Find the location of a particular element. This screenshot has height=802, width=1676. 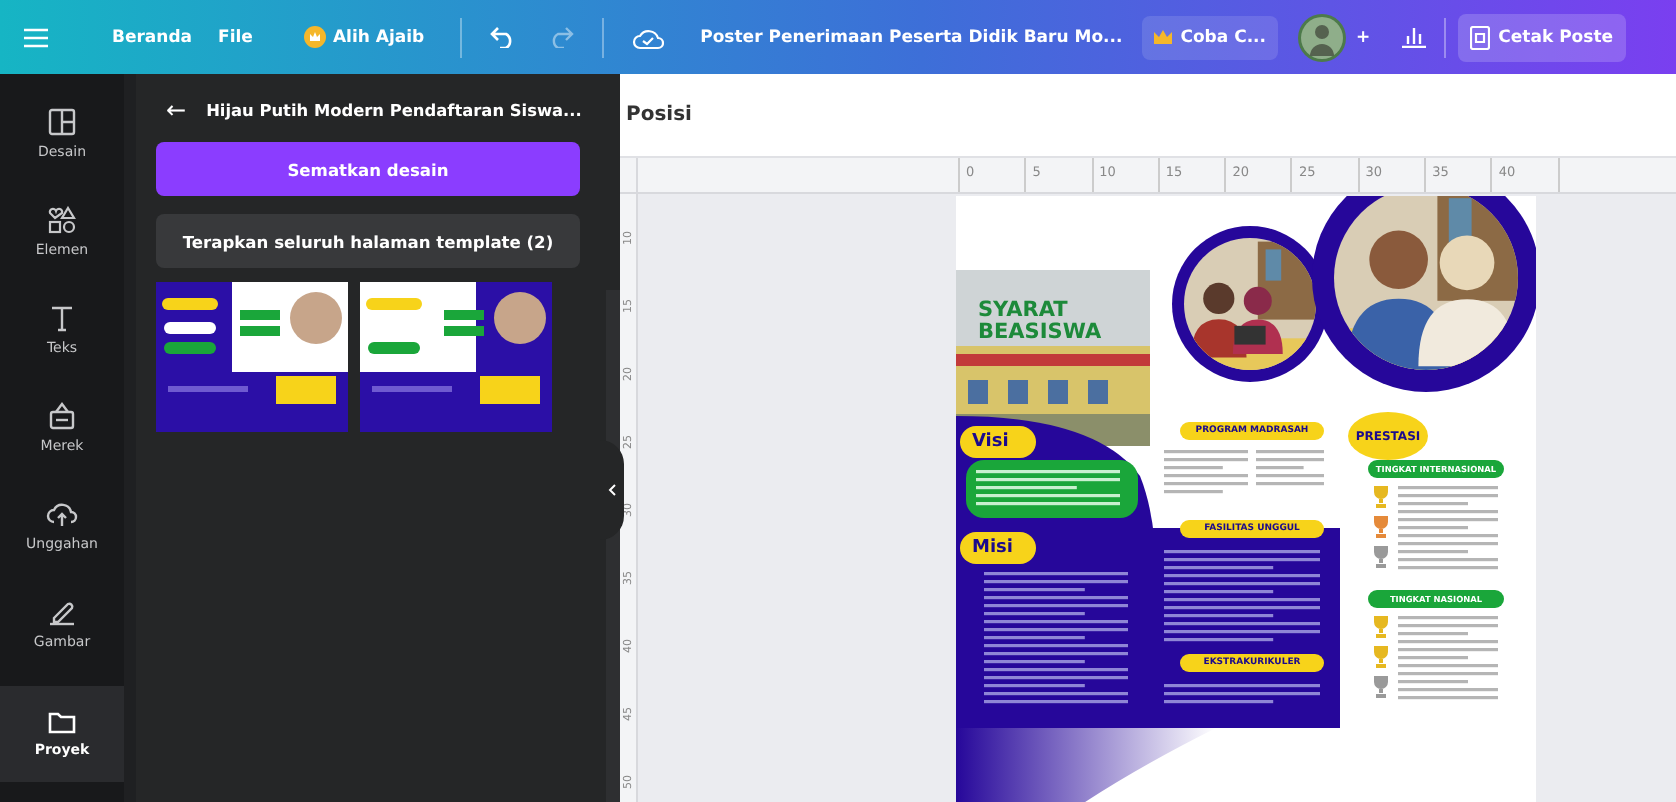

add-member-button: + is located at coordinates (1363, 37).